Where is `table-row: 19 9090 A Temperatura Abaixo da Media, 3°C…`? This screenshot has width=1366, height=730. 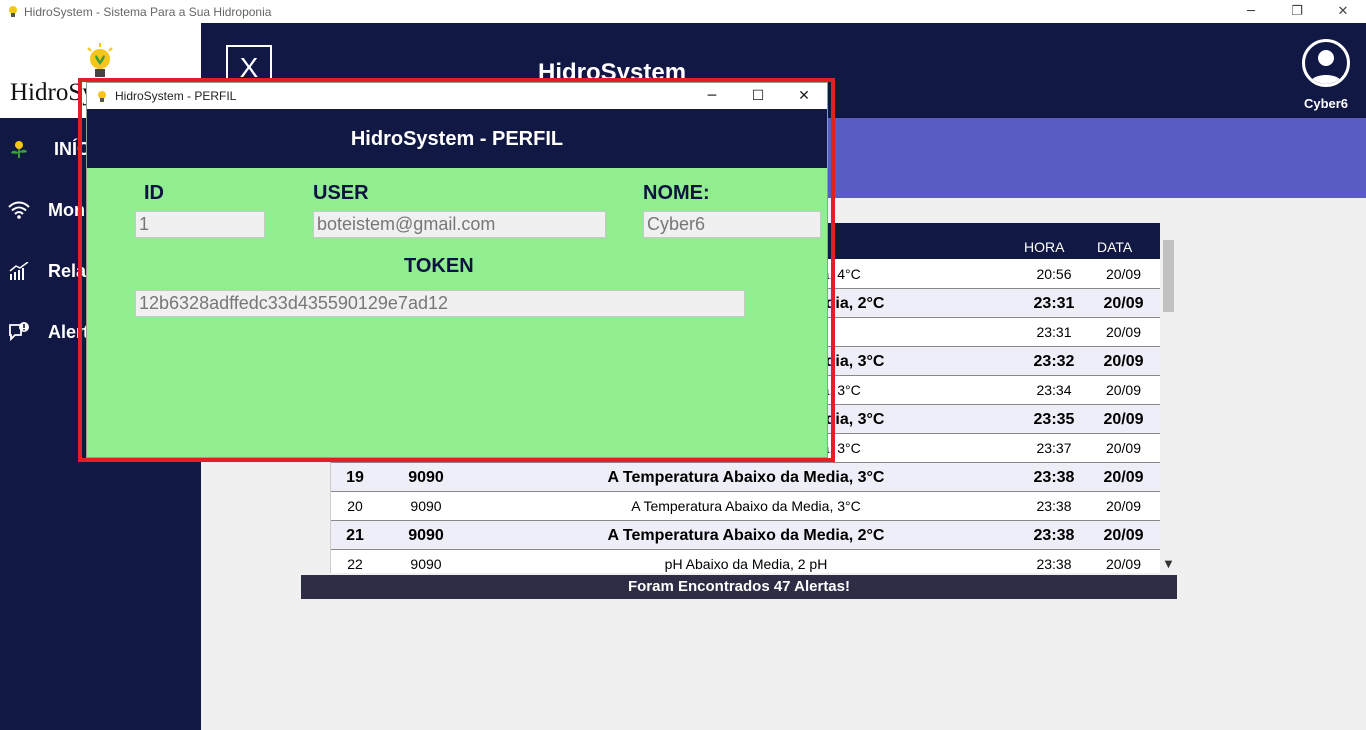
table-row: 19 9090 A Temperatura Abaixo da Media, 3°C… is located at coordinates (730, 477).